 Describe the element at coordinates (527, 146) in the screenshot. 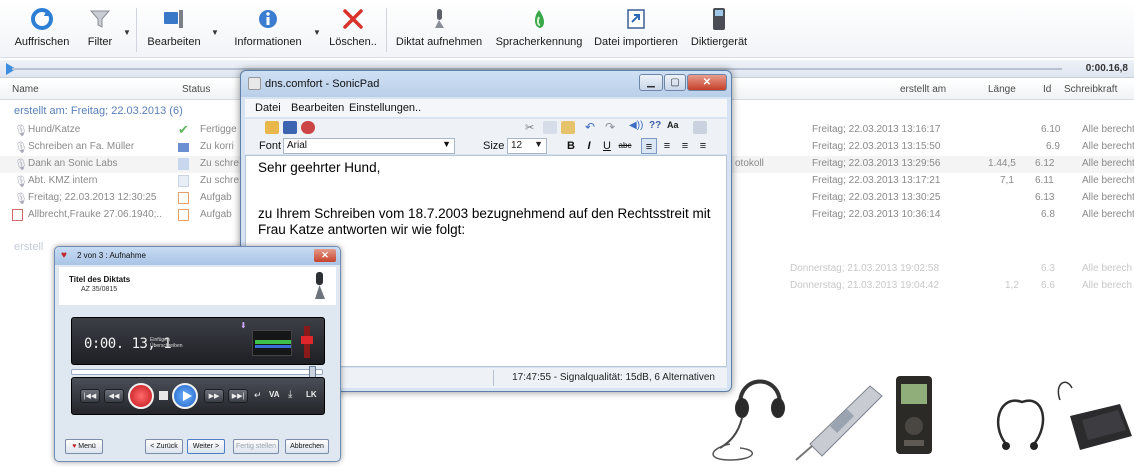

I see `size-select: 12 ▼` at that location.